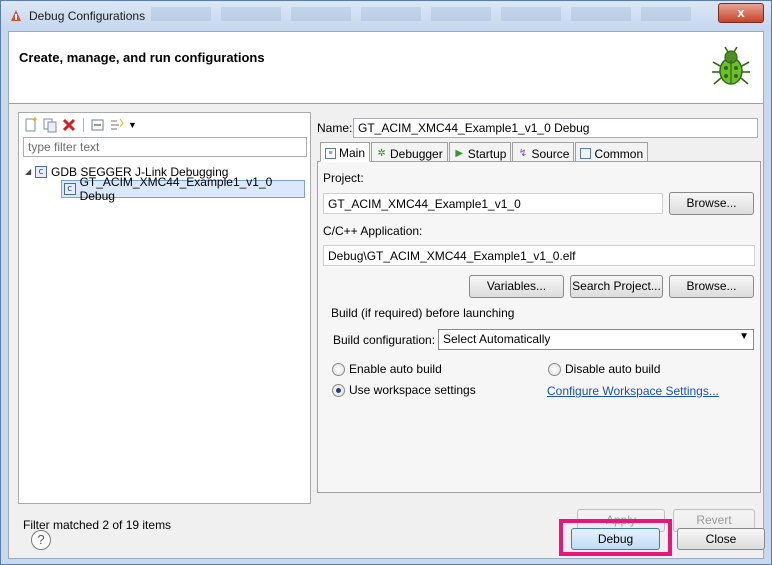 The width and height of the screenshot is (772, 565). I want to click on tab-startup: ▶ Startup, so click(480, 152).